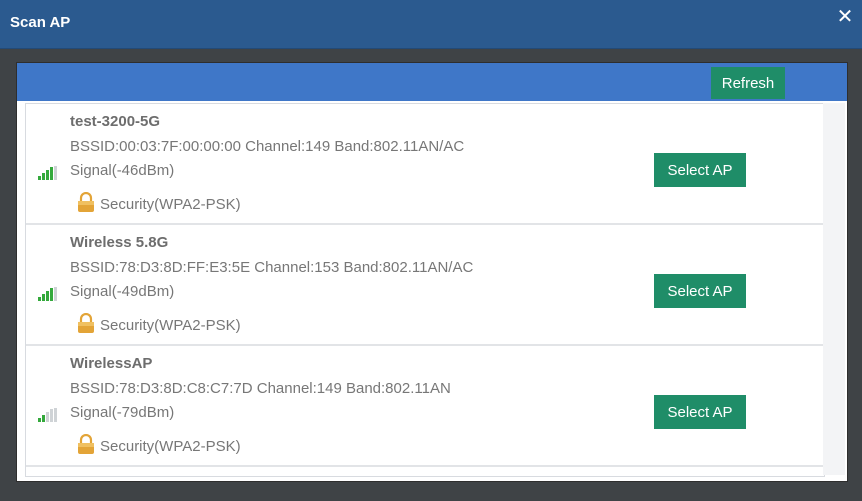 Image resolution: width=862 pixels, height=501 pixels. Describe the element at coordinates (845, 17) in the screenshot. I see `close-icon: ✕` at that location.